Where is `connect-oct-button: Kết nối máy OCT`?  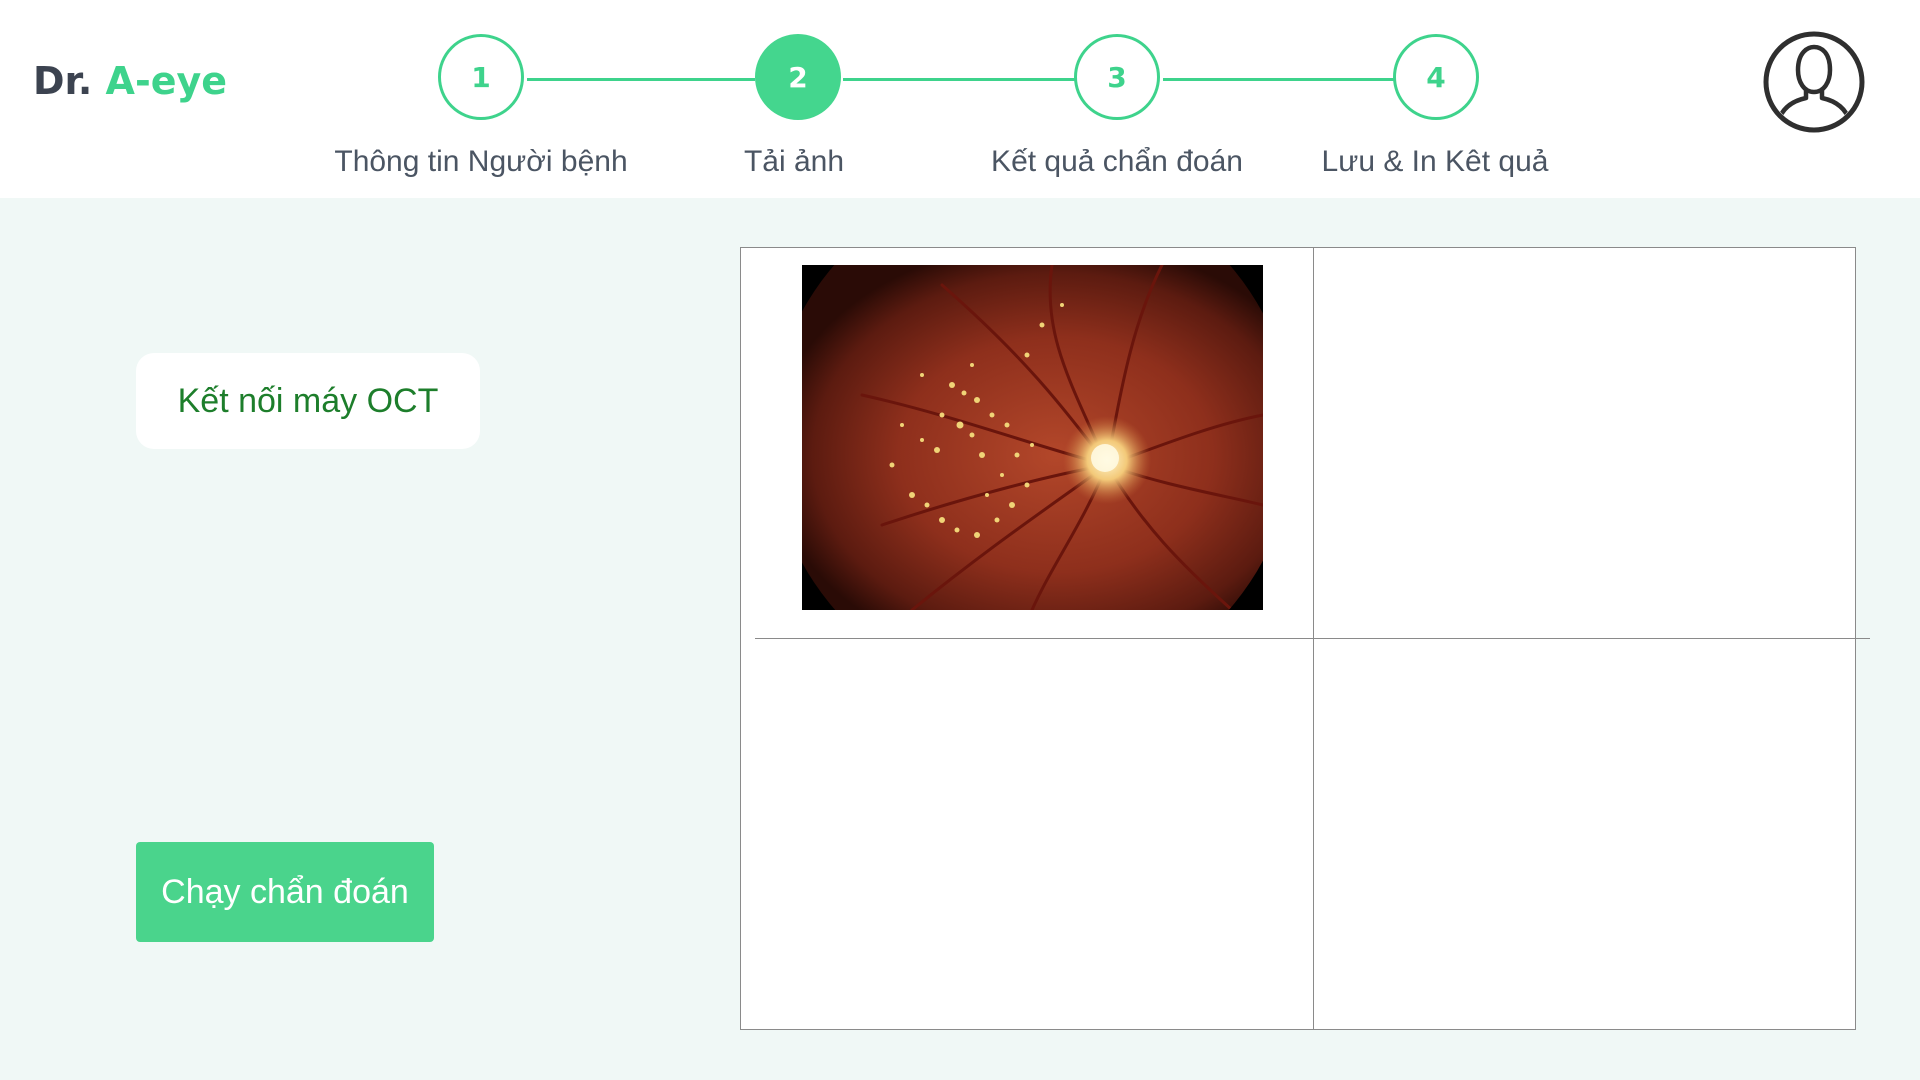
connect-oct-button: Kết nối máy OCT is located at coordinates (308, 401).